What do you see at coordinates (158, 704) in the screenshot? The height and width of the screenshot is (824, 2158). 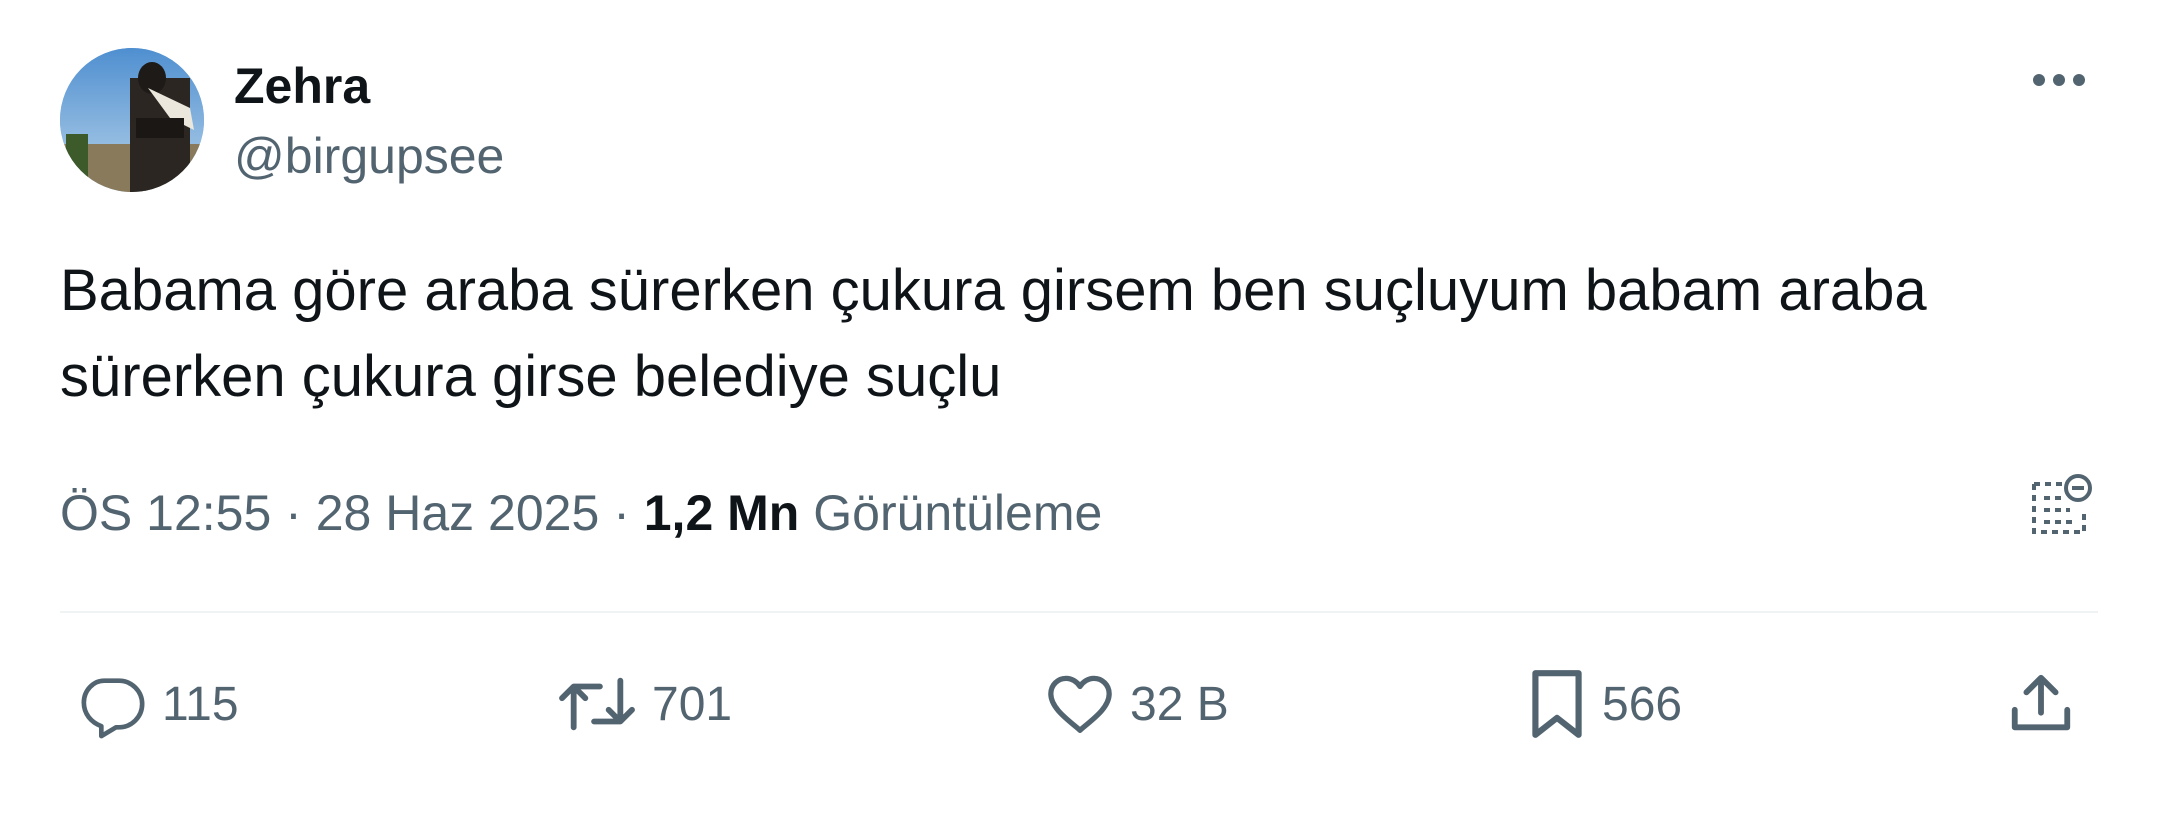 I see `reply-button: 115` at bounding box center [158, 704].